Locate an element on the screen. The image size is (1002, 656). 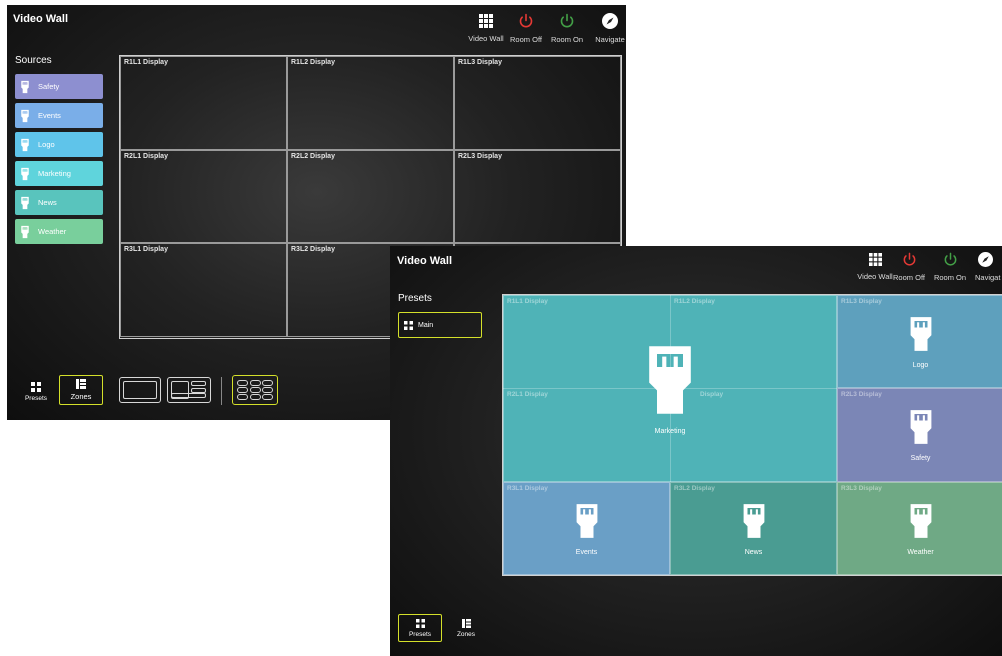
source-label: Safety is located at coordinates (49, 86).